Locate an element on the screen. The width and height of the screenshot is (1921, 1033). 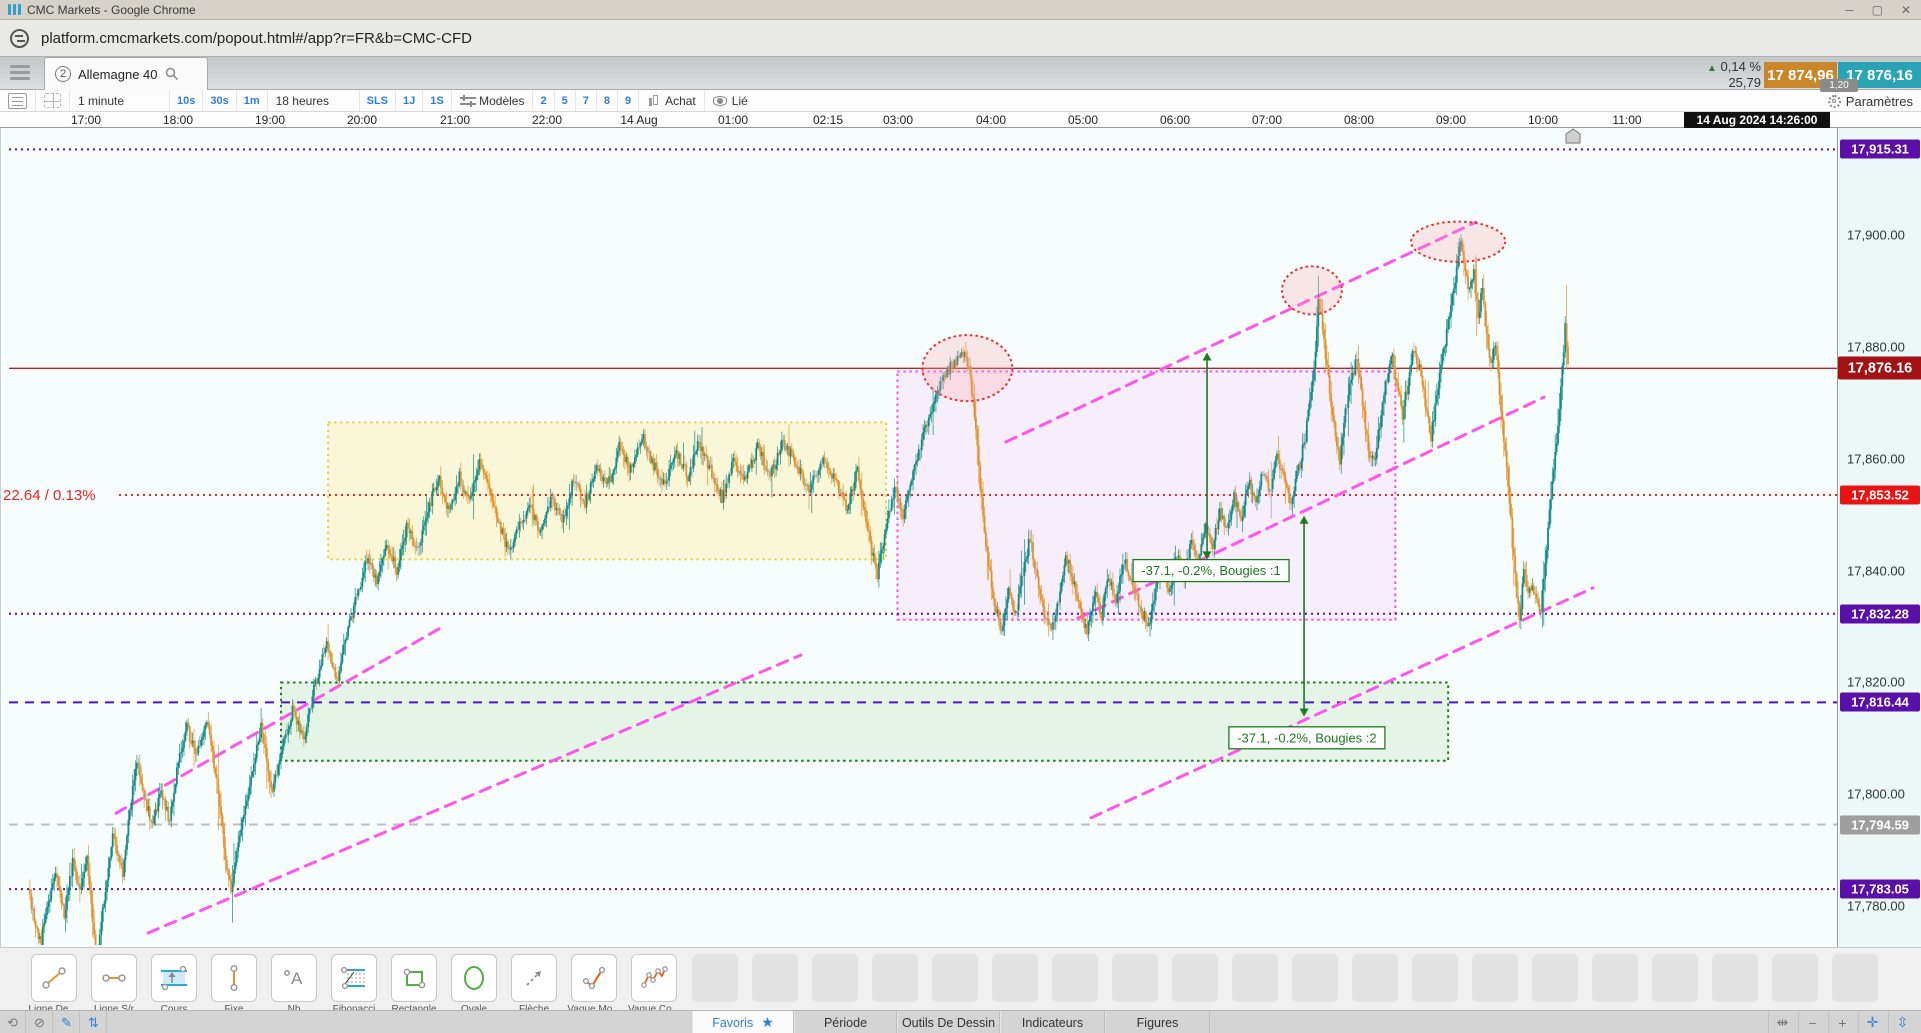
tool-arrow-button is located at coordinates (534, 978).